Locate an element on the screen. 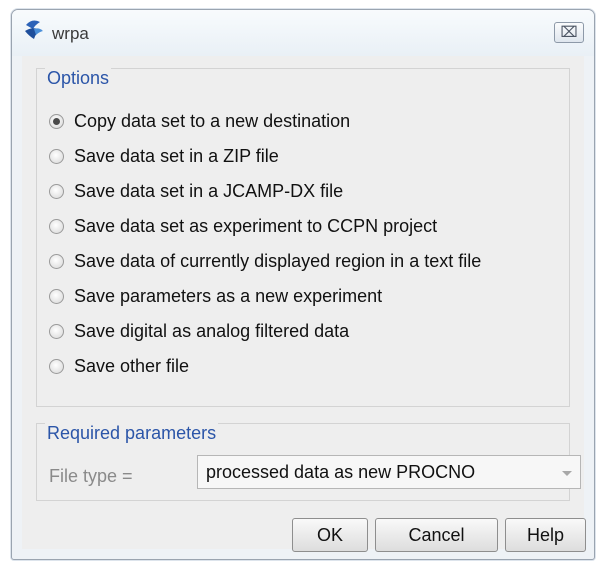 The image size is (608, 567). option-label: Save digital as analog filtered data is located at coordinates (212, 330).